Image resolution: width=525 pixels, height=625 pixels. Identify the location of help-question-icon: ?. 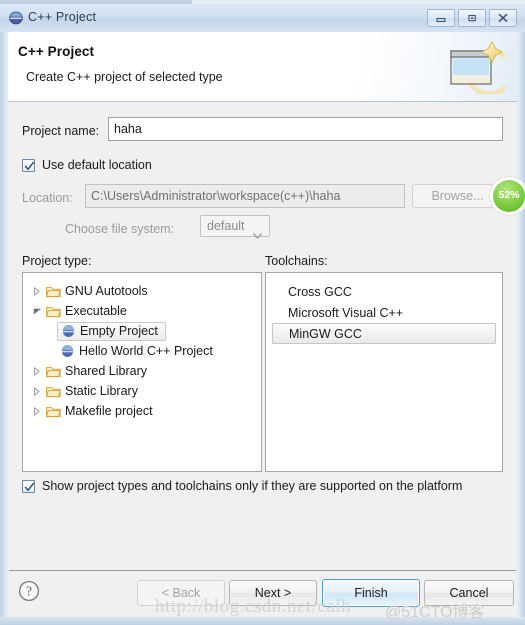
(29, 591).